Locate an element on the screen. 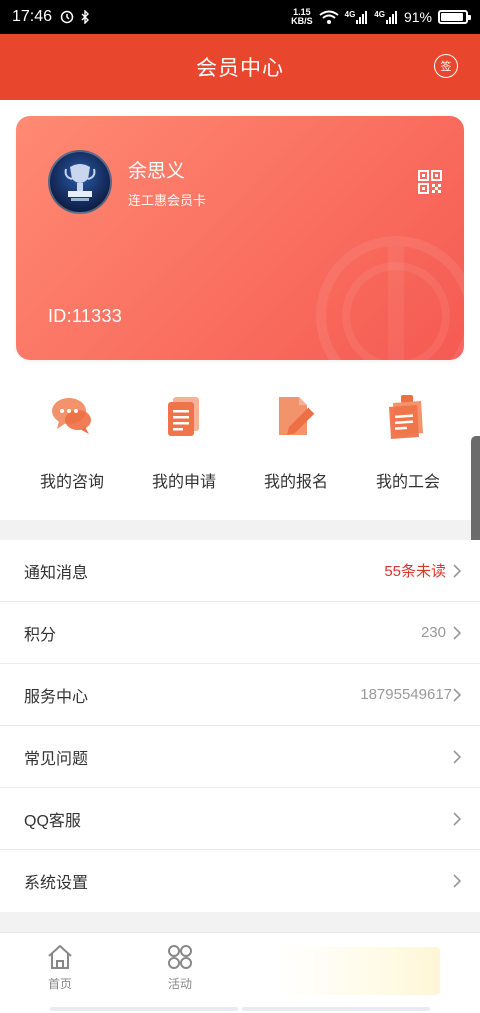  list-item-qq-support: QQ客服 is located at coordinates (240, 819).